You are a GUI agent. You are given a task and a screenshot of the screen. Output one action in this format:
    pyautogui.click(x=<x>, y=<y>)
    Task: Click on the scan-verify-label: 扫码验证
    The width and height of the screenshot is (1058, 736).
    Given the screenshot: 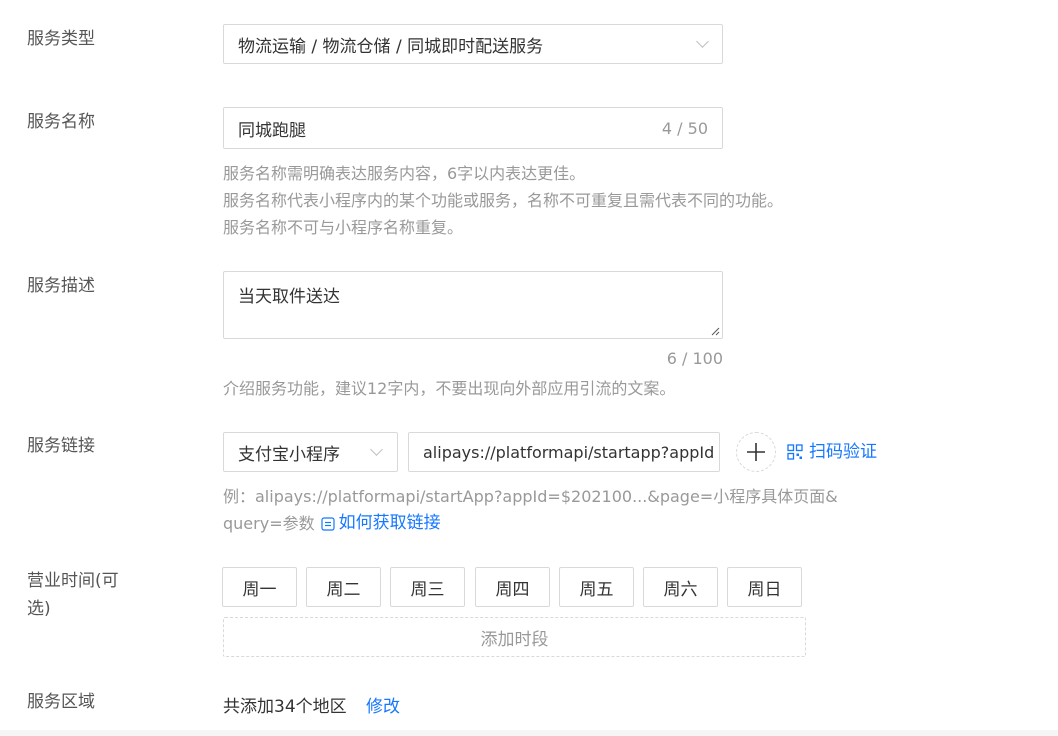 What is the action you would take?
    pyautogui.click(x=843, y=452)
    